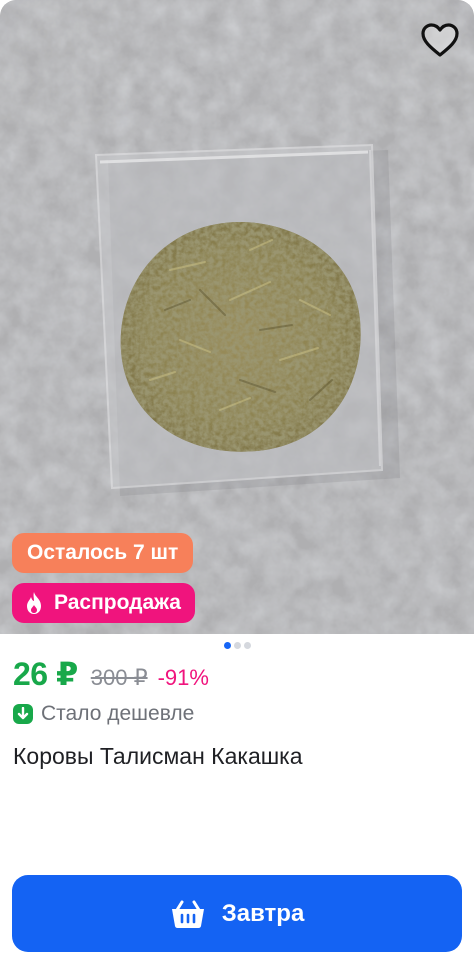 This screenshot has height=964, width=474. I want to click on heart-outline-icon, so click(440, 40).